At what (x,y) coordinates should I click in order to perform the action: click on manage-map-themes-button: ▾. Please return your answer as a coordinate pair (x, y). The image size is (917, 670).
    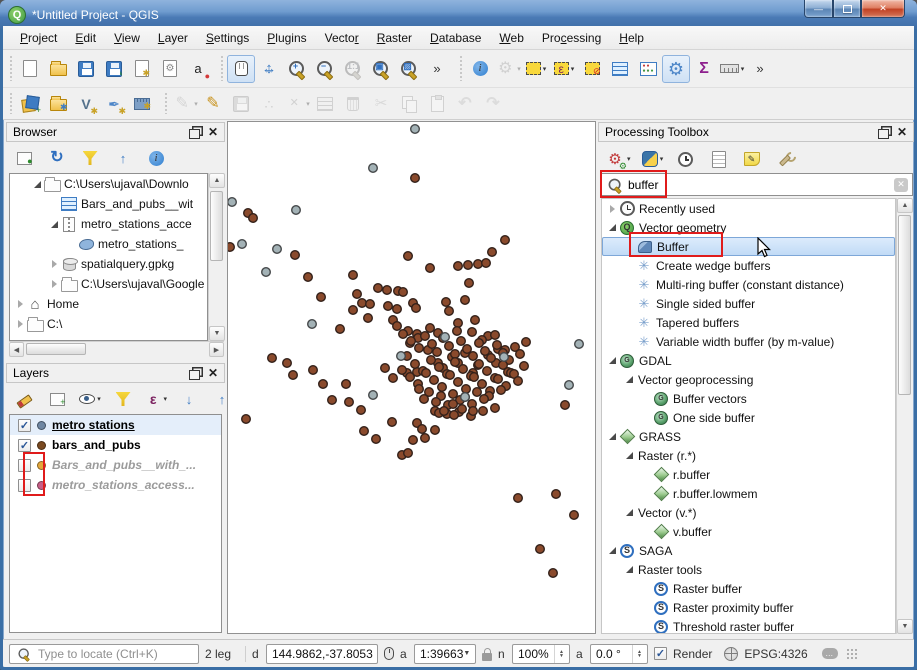
    Looking at the image, I should click on (90, 399).